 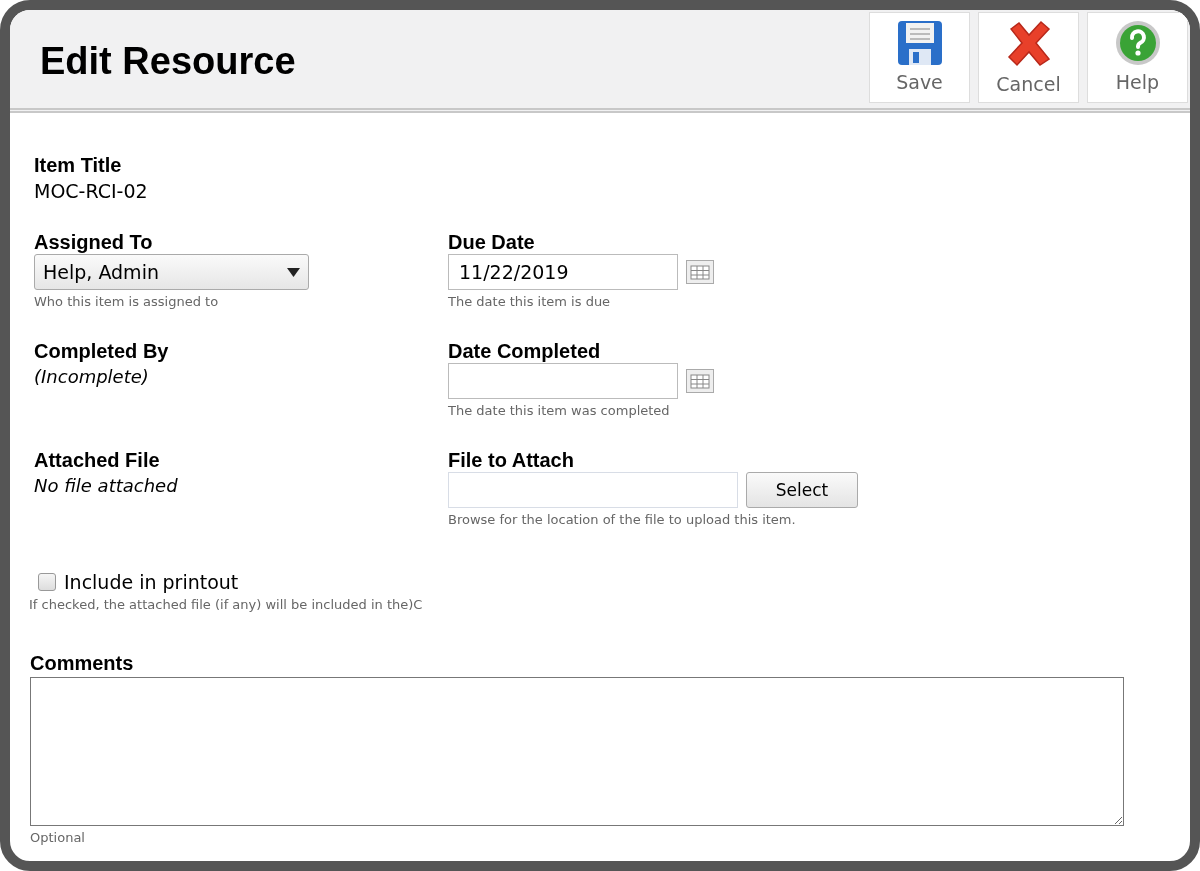 What do you see at coordinates (171, 272) in the screenshot?
I see `dropdown: Help, Admin` at bounding box center [171, 272].